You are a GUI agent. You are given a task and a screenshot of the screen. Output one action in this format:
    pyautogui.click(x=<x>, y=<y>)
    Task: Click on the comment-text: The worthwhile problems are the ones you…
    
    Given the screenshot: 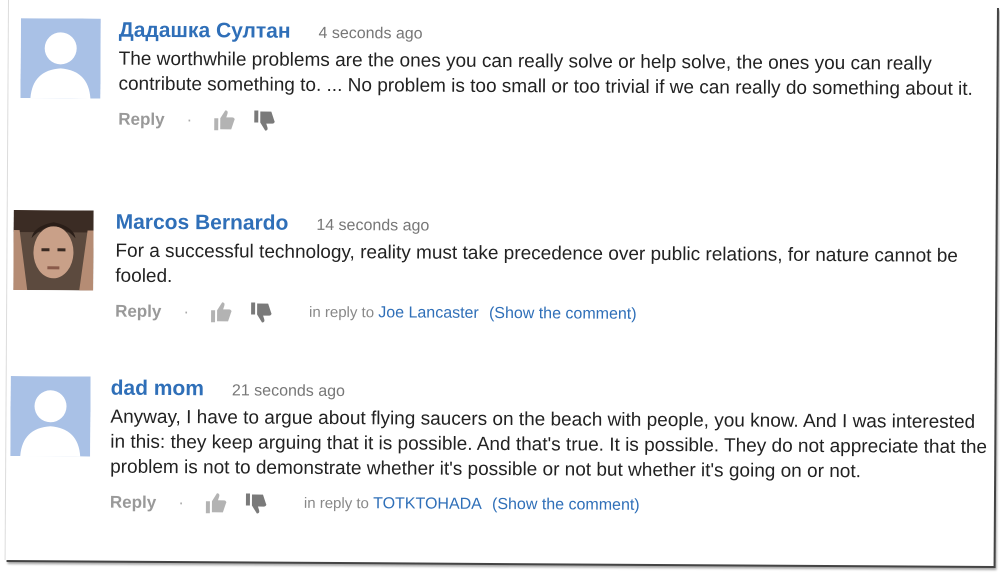 What is the action you would take?
    pyautogui.click(x=545, y=74)
    